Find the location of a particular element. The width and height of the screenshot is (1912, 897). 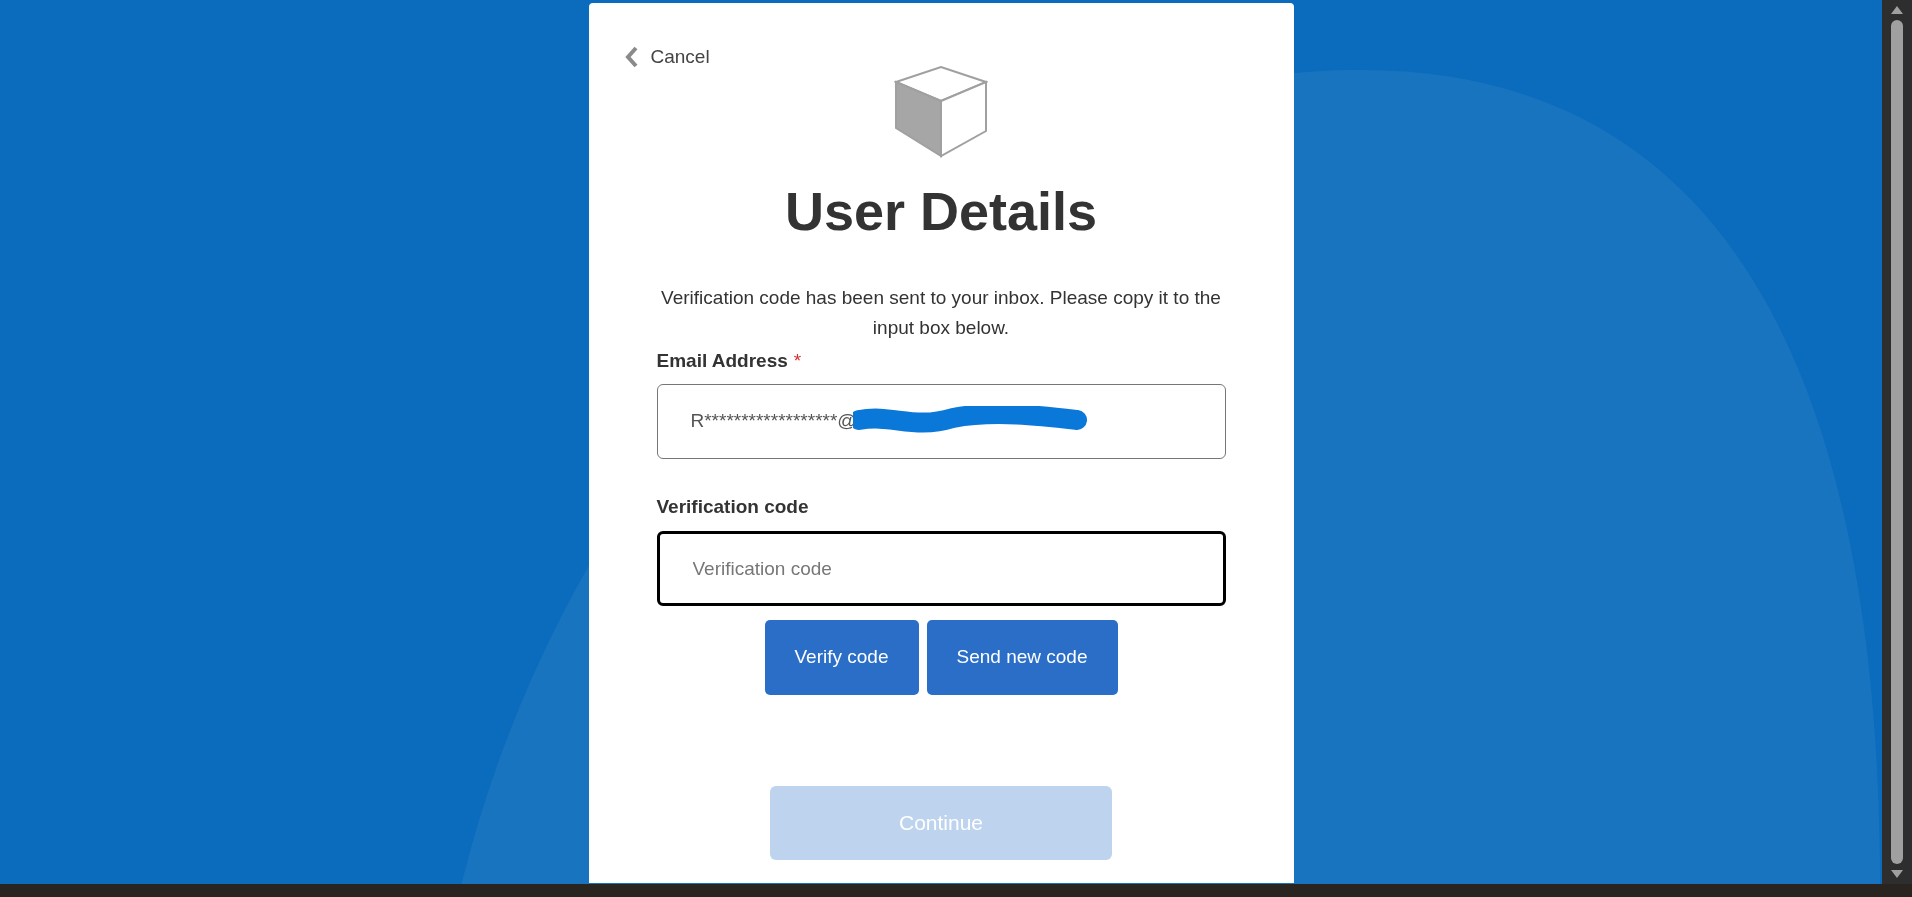

scroll-up-icon is located at coordinates (1897, 10).